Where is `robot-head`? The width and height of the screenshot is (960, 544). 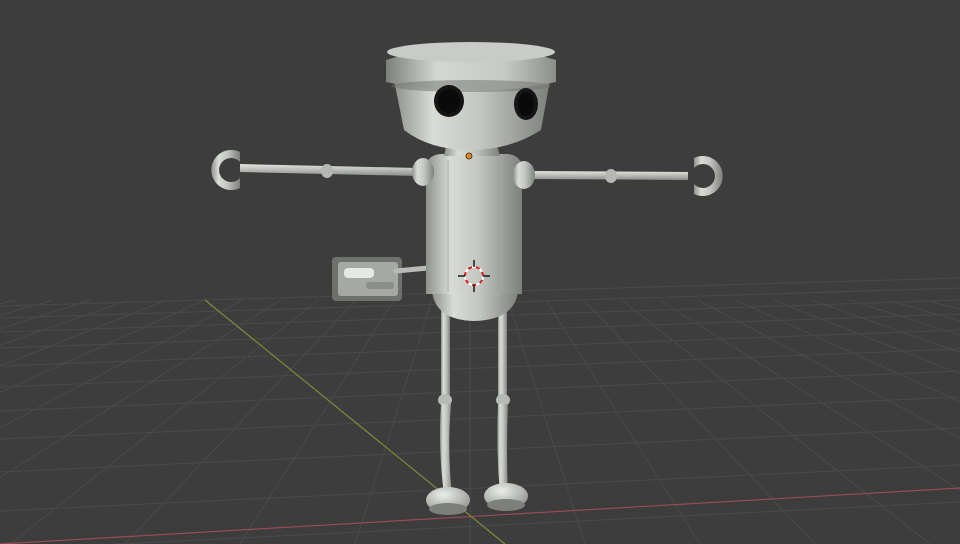 robot-head is located at coordinates (471, 96).